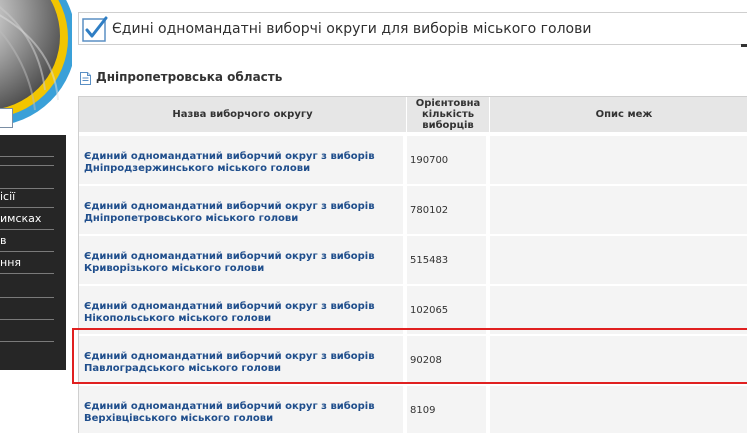 This screenshot has height=433, width=747. I want to click on menu-item-label: имсках, so click(21, 218).